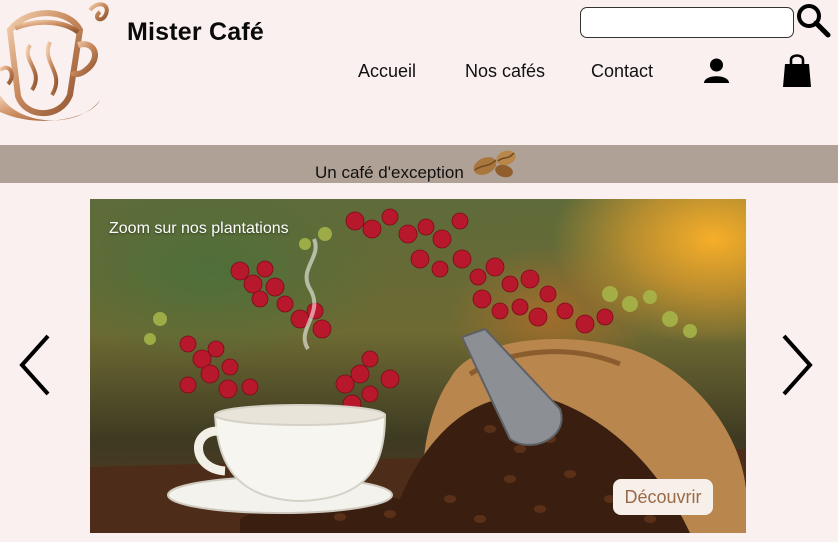 The width and height of the screenshot is (838, 542). What do you see at coordinates (387, 71) in the screenshot?
I see `nav-link-accueil: Accueil` at bounding box center [387, 71].